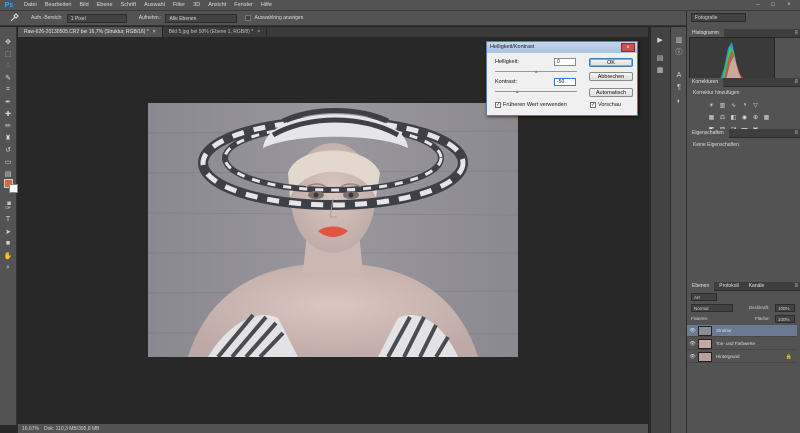 This screenshot has height=433, width=800. Describe the element at coordinates (243, 5) in the screenshot. I see `menu-fenster: Fenster` at that location.